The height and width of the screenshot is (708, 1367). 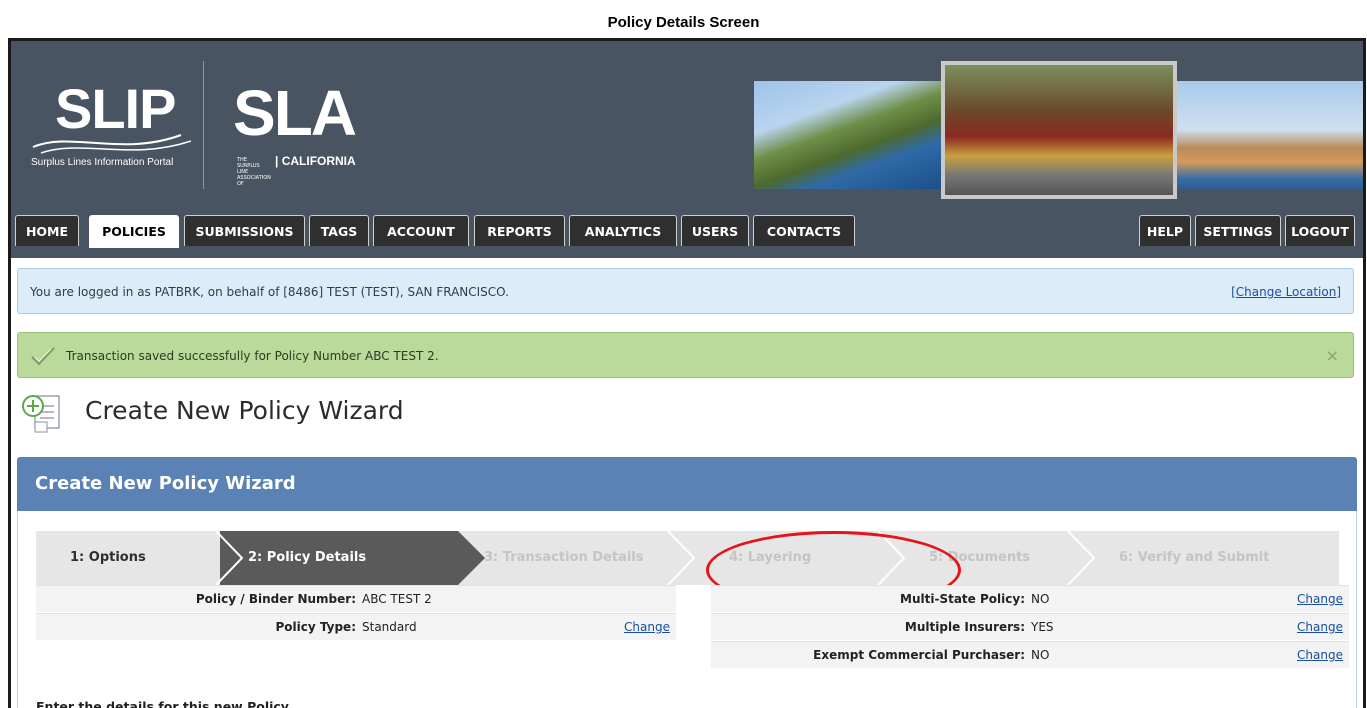 I want to click on sla-logo-subtitle: | CALIFORNIA, so click(x=315, y=161).